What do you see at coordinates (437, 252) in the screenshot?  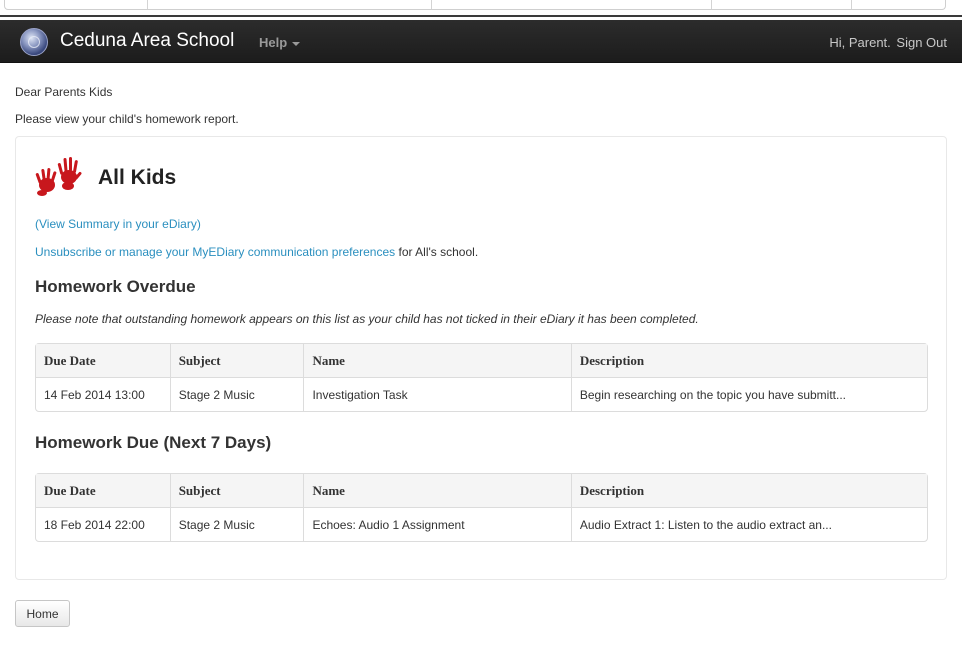 I see `unsubscribe-suffix: for All's school.` at bounding box center [437, 252].